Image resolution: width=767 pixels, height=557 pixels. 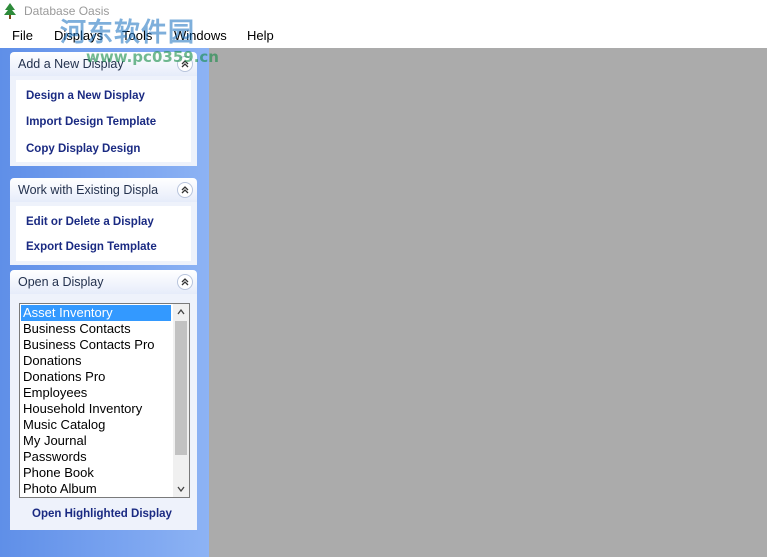 I want to click on watermark-text: 河东软件园, so click(x=128, y=33).